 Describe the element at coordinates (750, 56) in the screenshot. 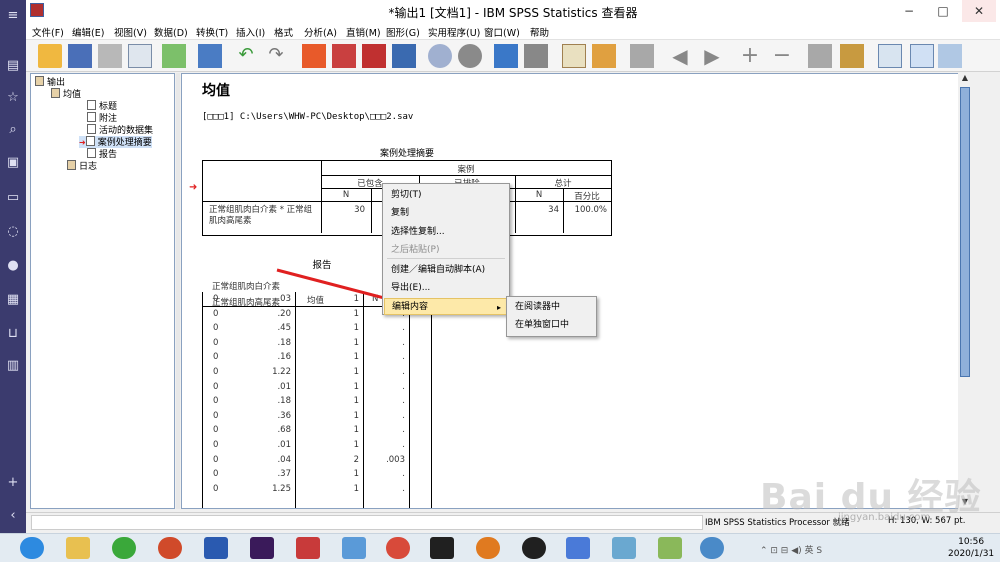

I see `expand-icon: +` at that location.